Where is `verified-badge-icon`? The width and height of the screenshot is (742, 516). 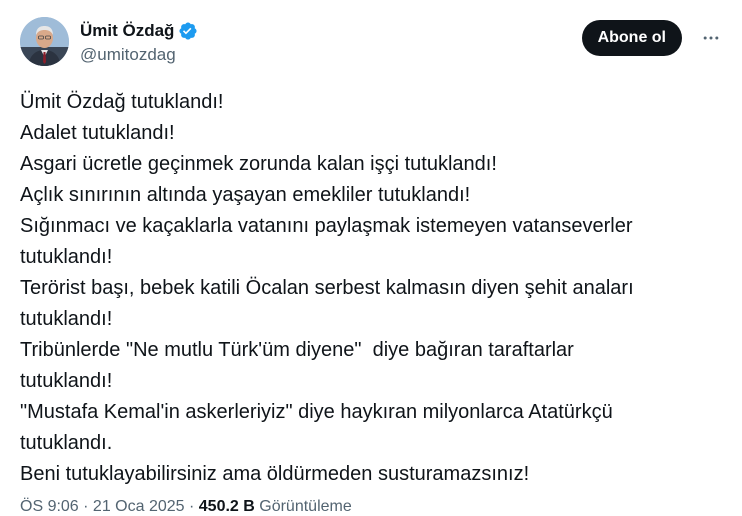 verified-badge-icon is located at coordinates (188, 31).